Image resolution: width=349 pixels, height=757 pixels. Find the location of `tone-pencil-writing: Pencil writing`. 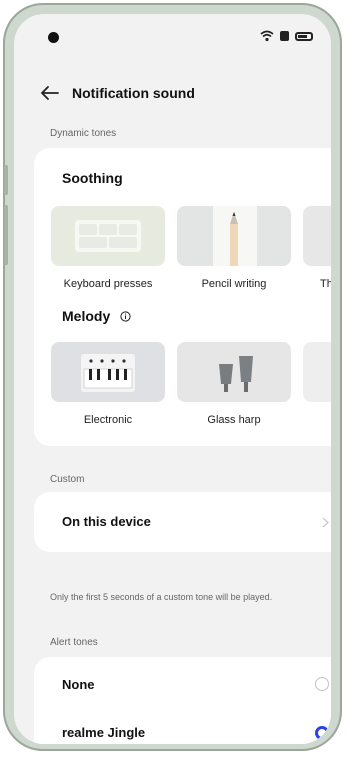

tone-pencil-writing: Pencil writing is located at coordinates (234, 248).